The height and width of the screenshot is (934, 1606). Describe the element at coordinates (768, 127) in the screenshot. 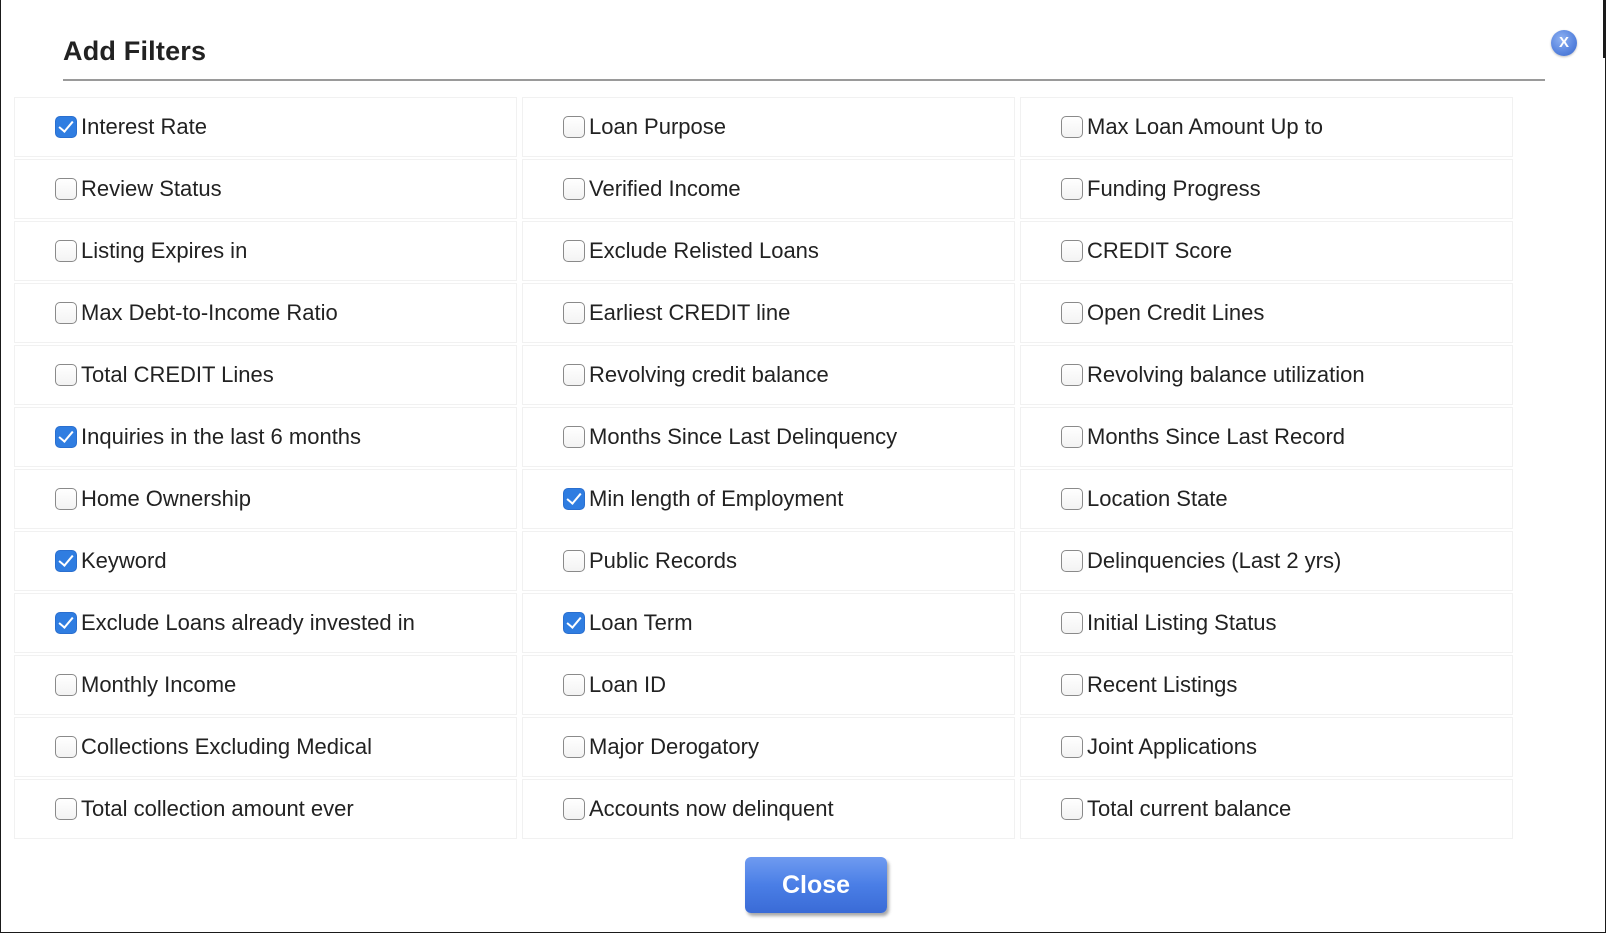

I see `filter-option: Loan Purpose` at that location.